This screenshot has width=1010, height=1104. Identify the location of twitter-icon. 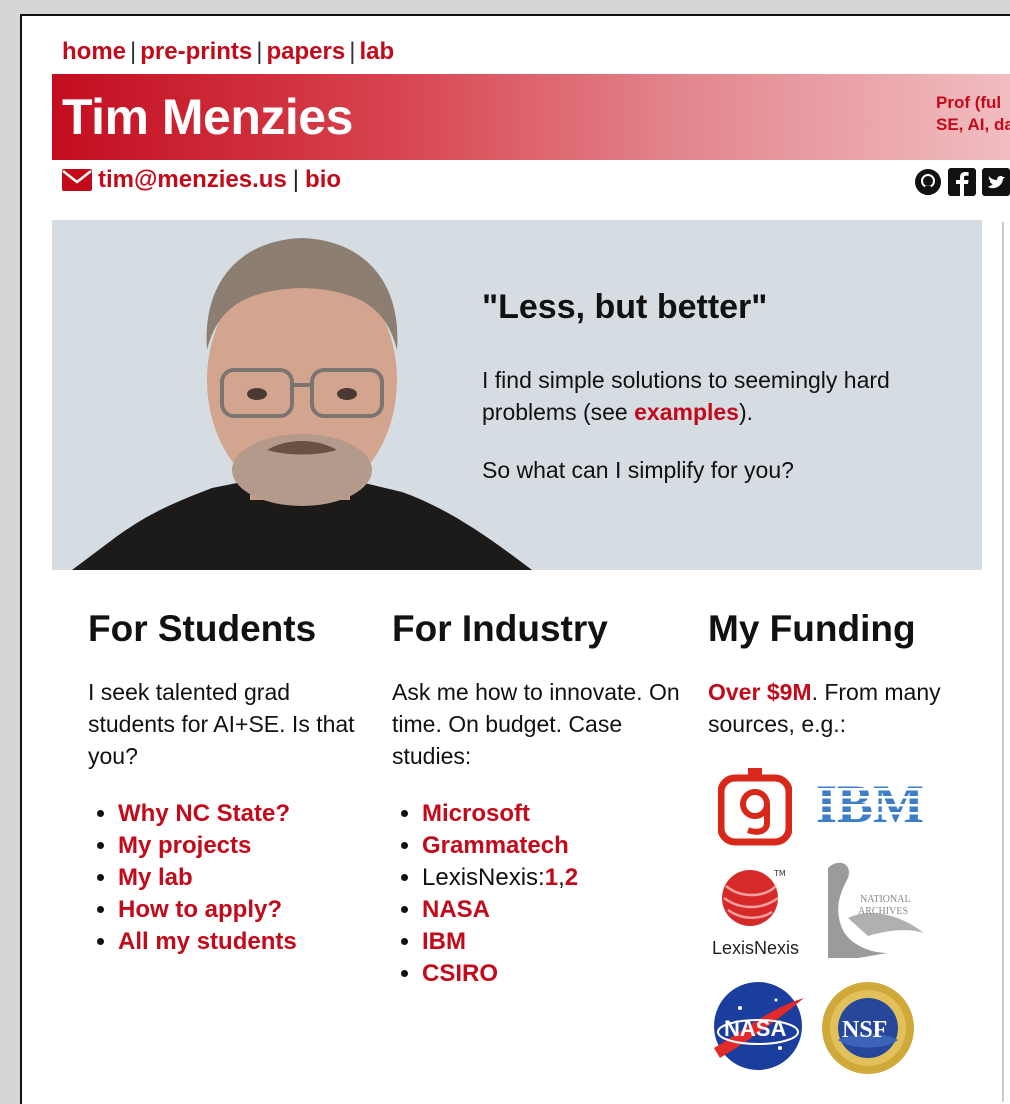
(996, 182).